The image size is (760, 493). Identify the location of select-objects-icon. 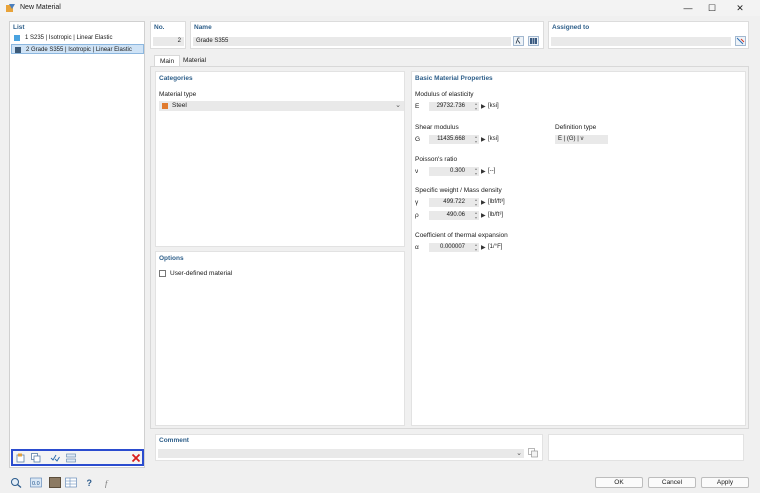
(740, 41).